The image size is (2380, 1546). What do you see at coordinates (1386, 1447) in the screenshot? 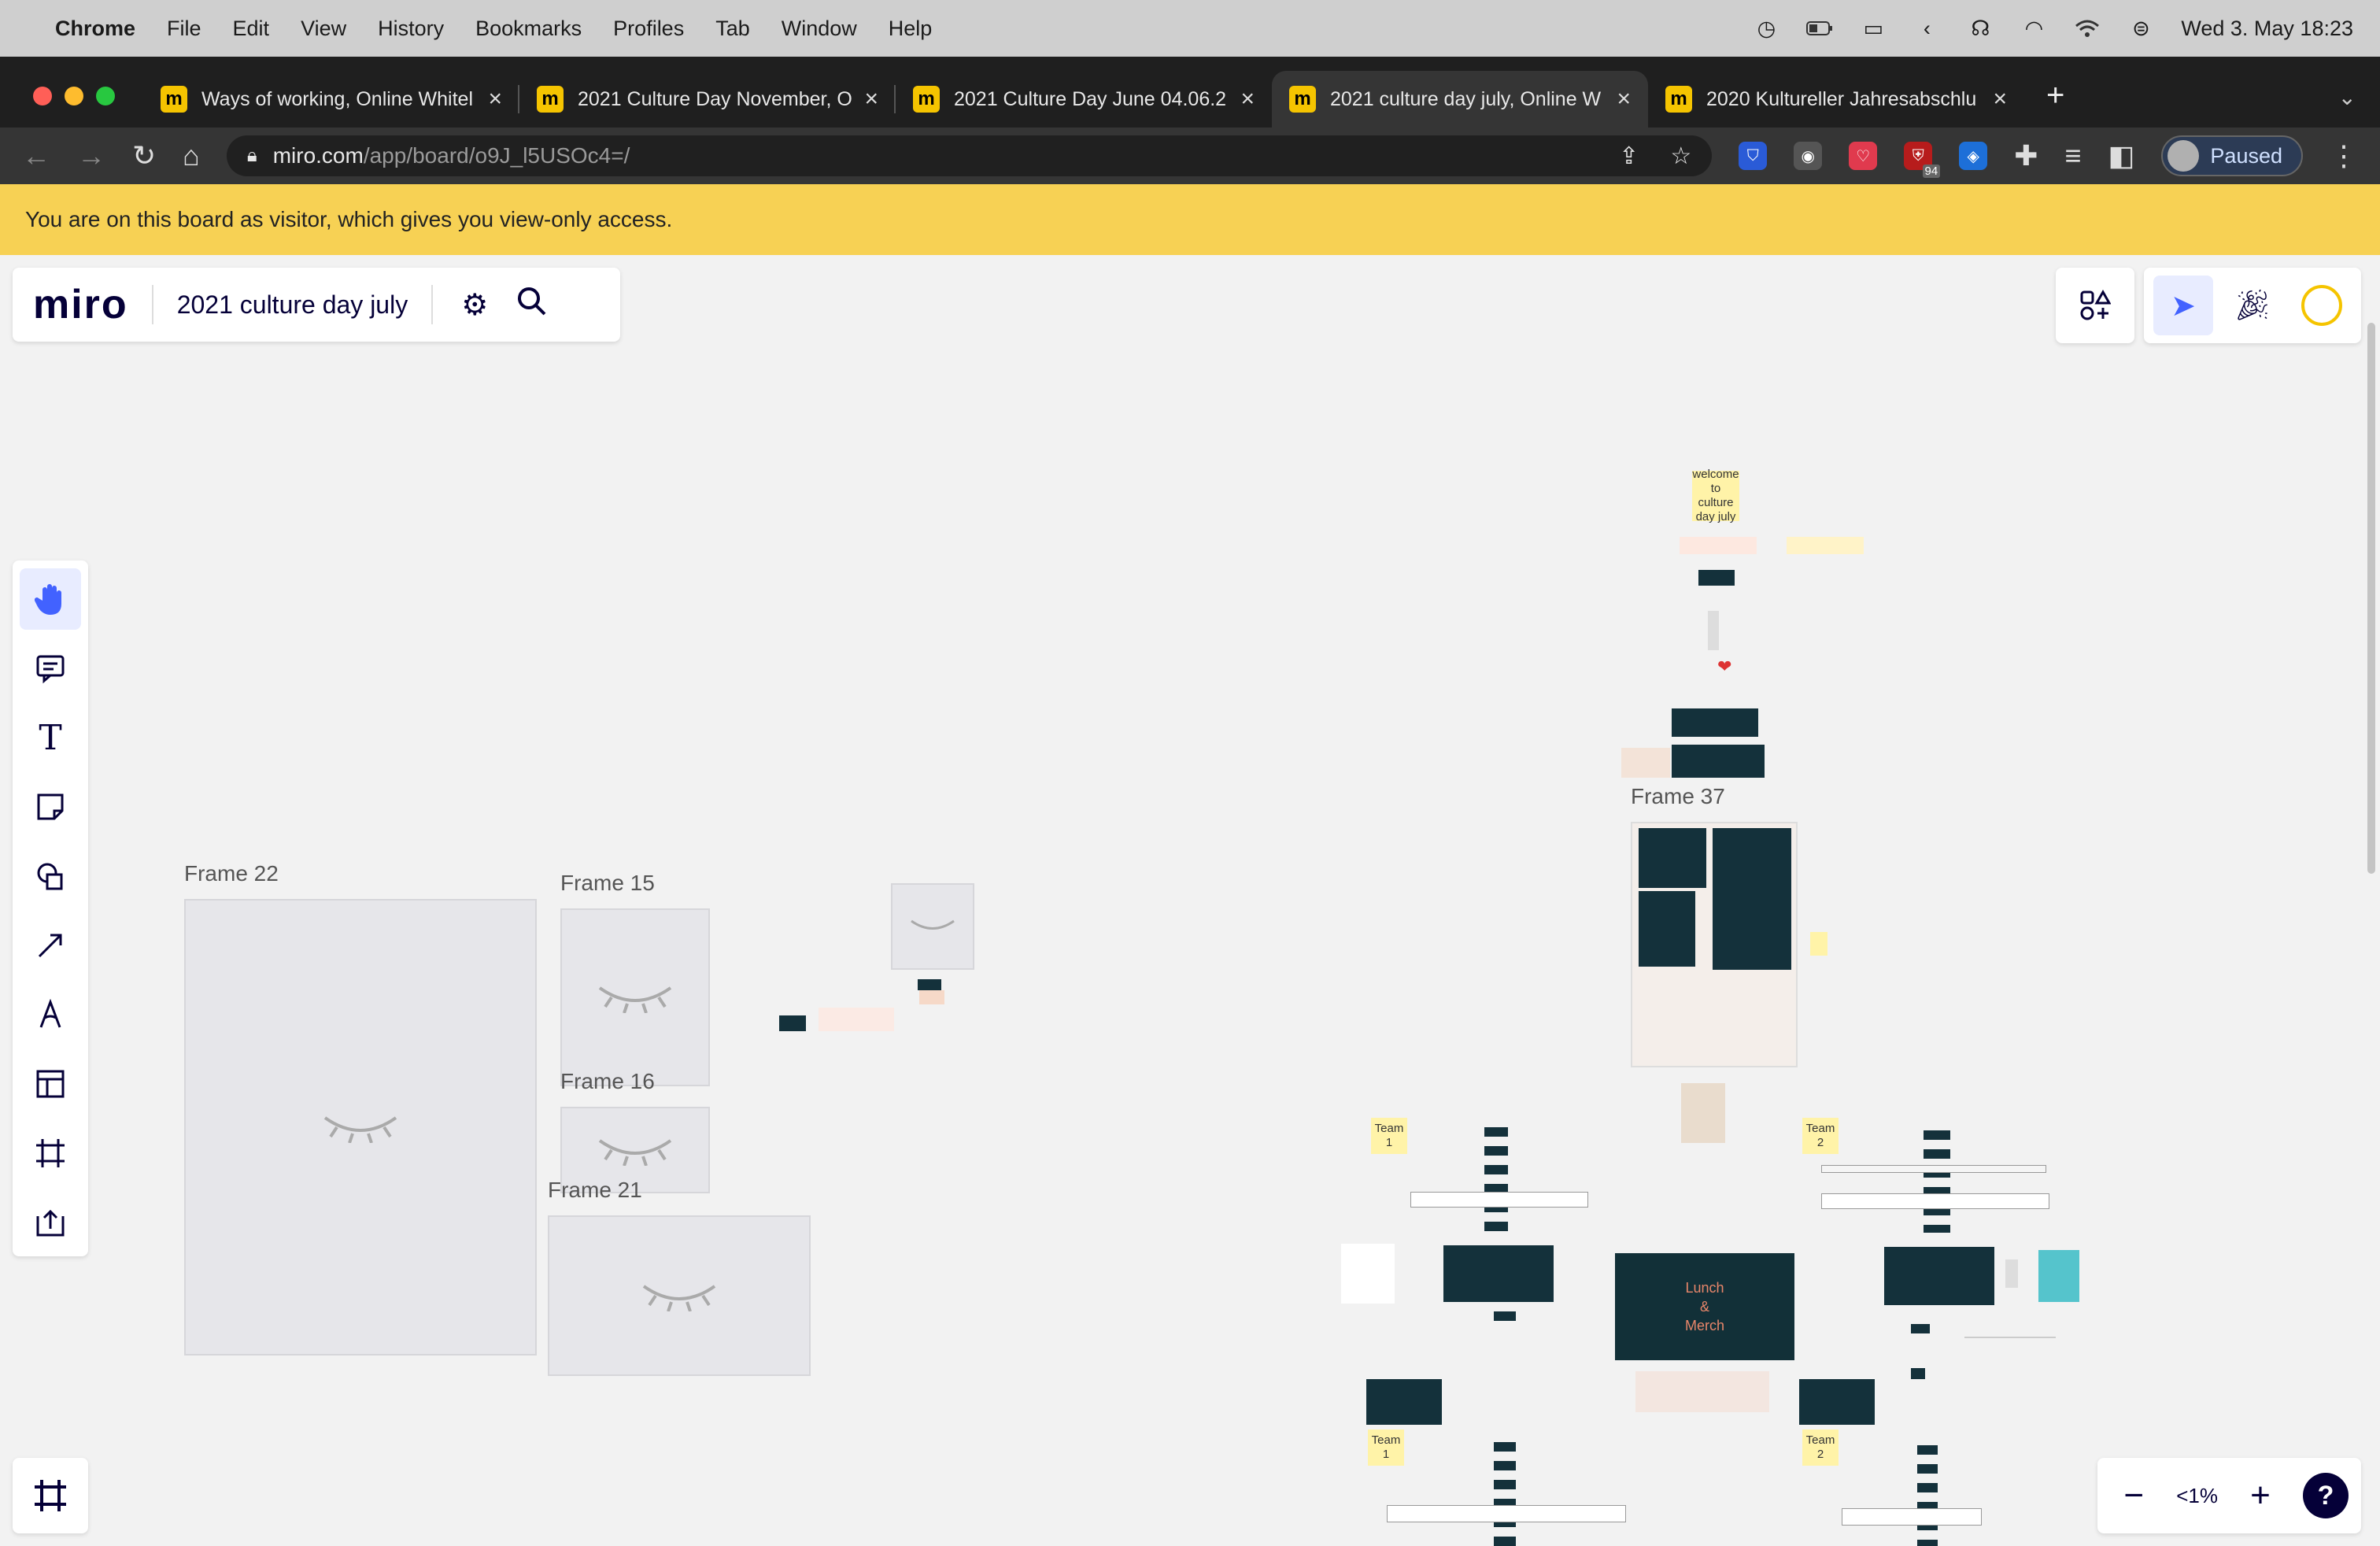
I see `sticky-note: Team 1` at bounding box center [1386, 1447].